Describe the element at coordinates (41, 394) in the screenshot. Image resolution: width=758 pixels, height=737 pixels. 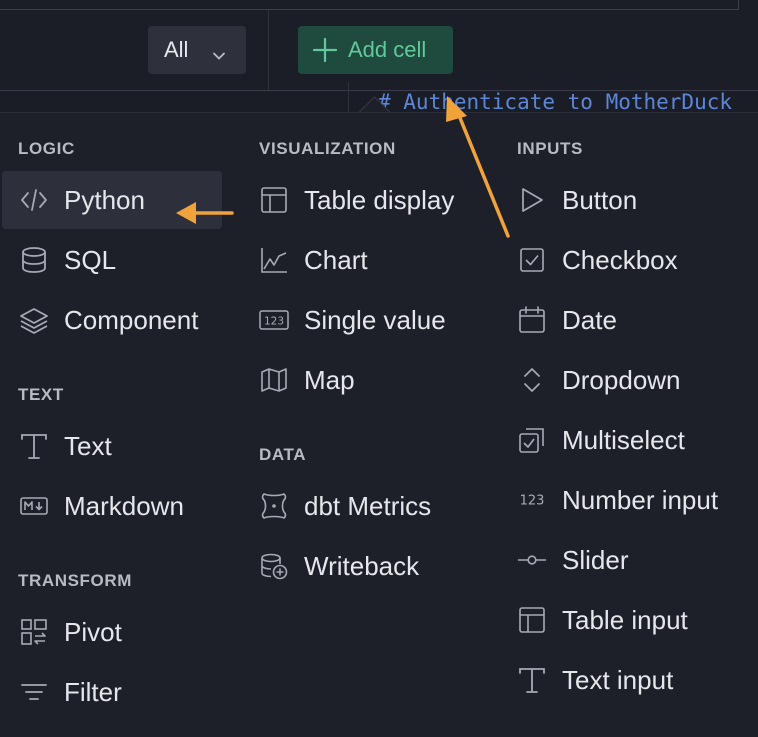
I see `section-title-text: TEXT` at that location.